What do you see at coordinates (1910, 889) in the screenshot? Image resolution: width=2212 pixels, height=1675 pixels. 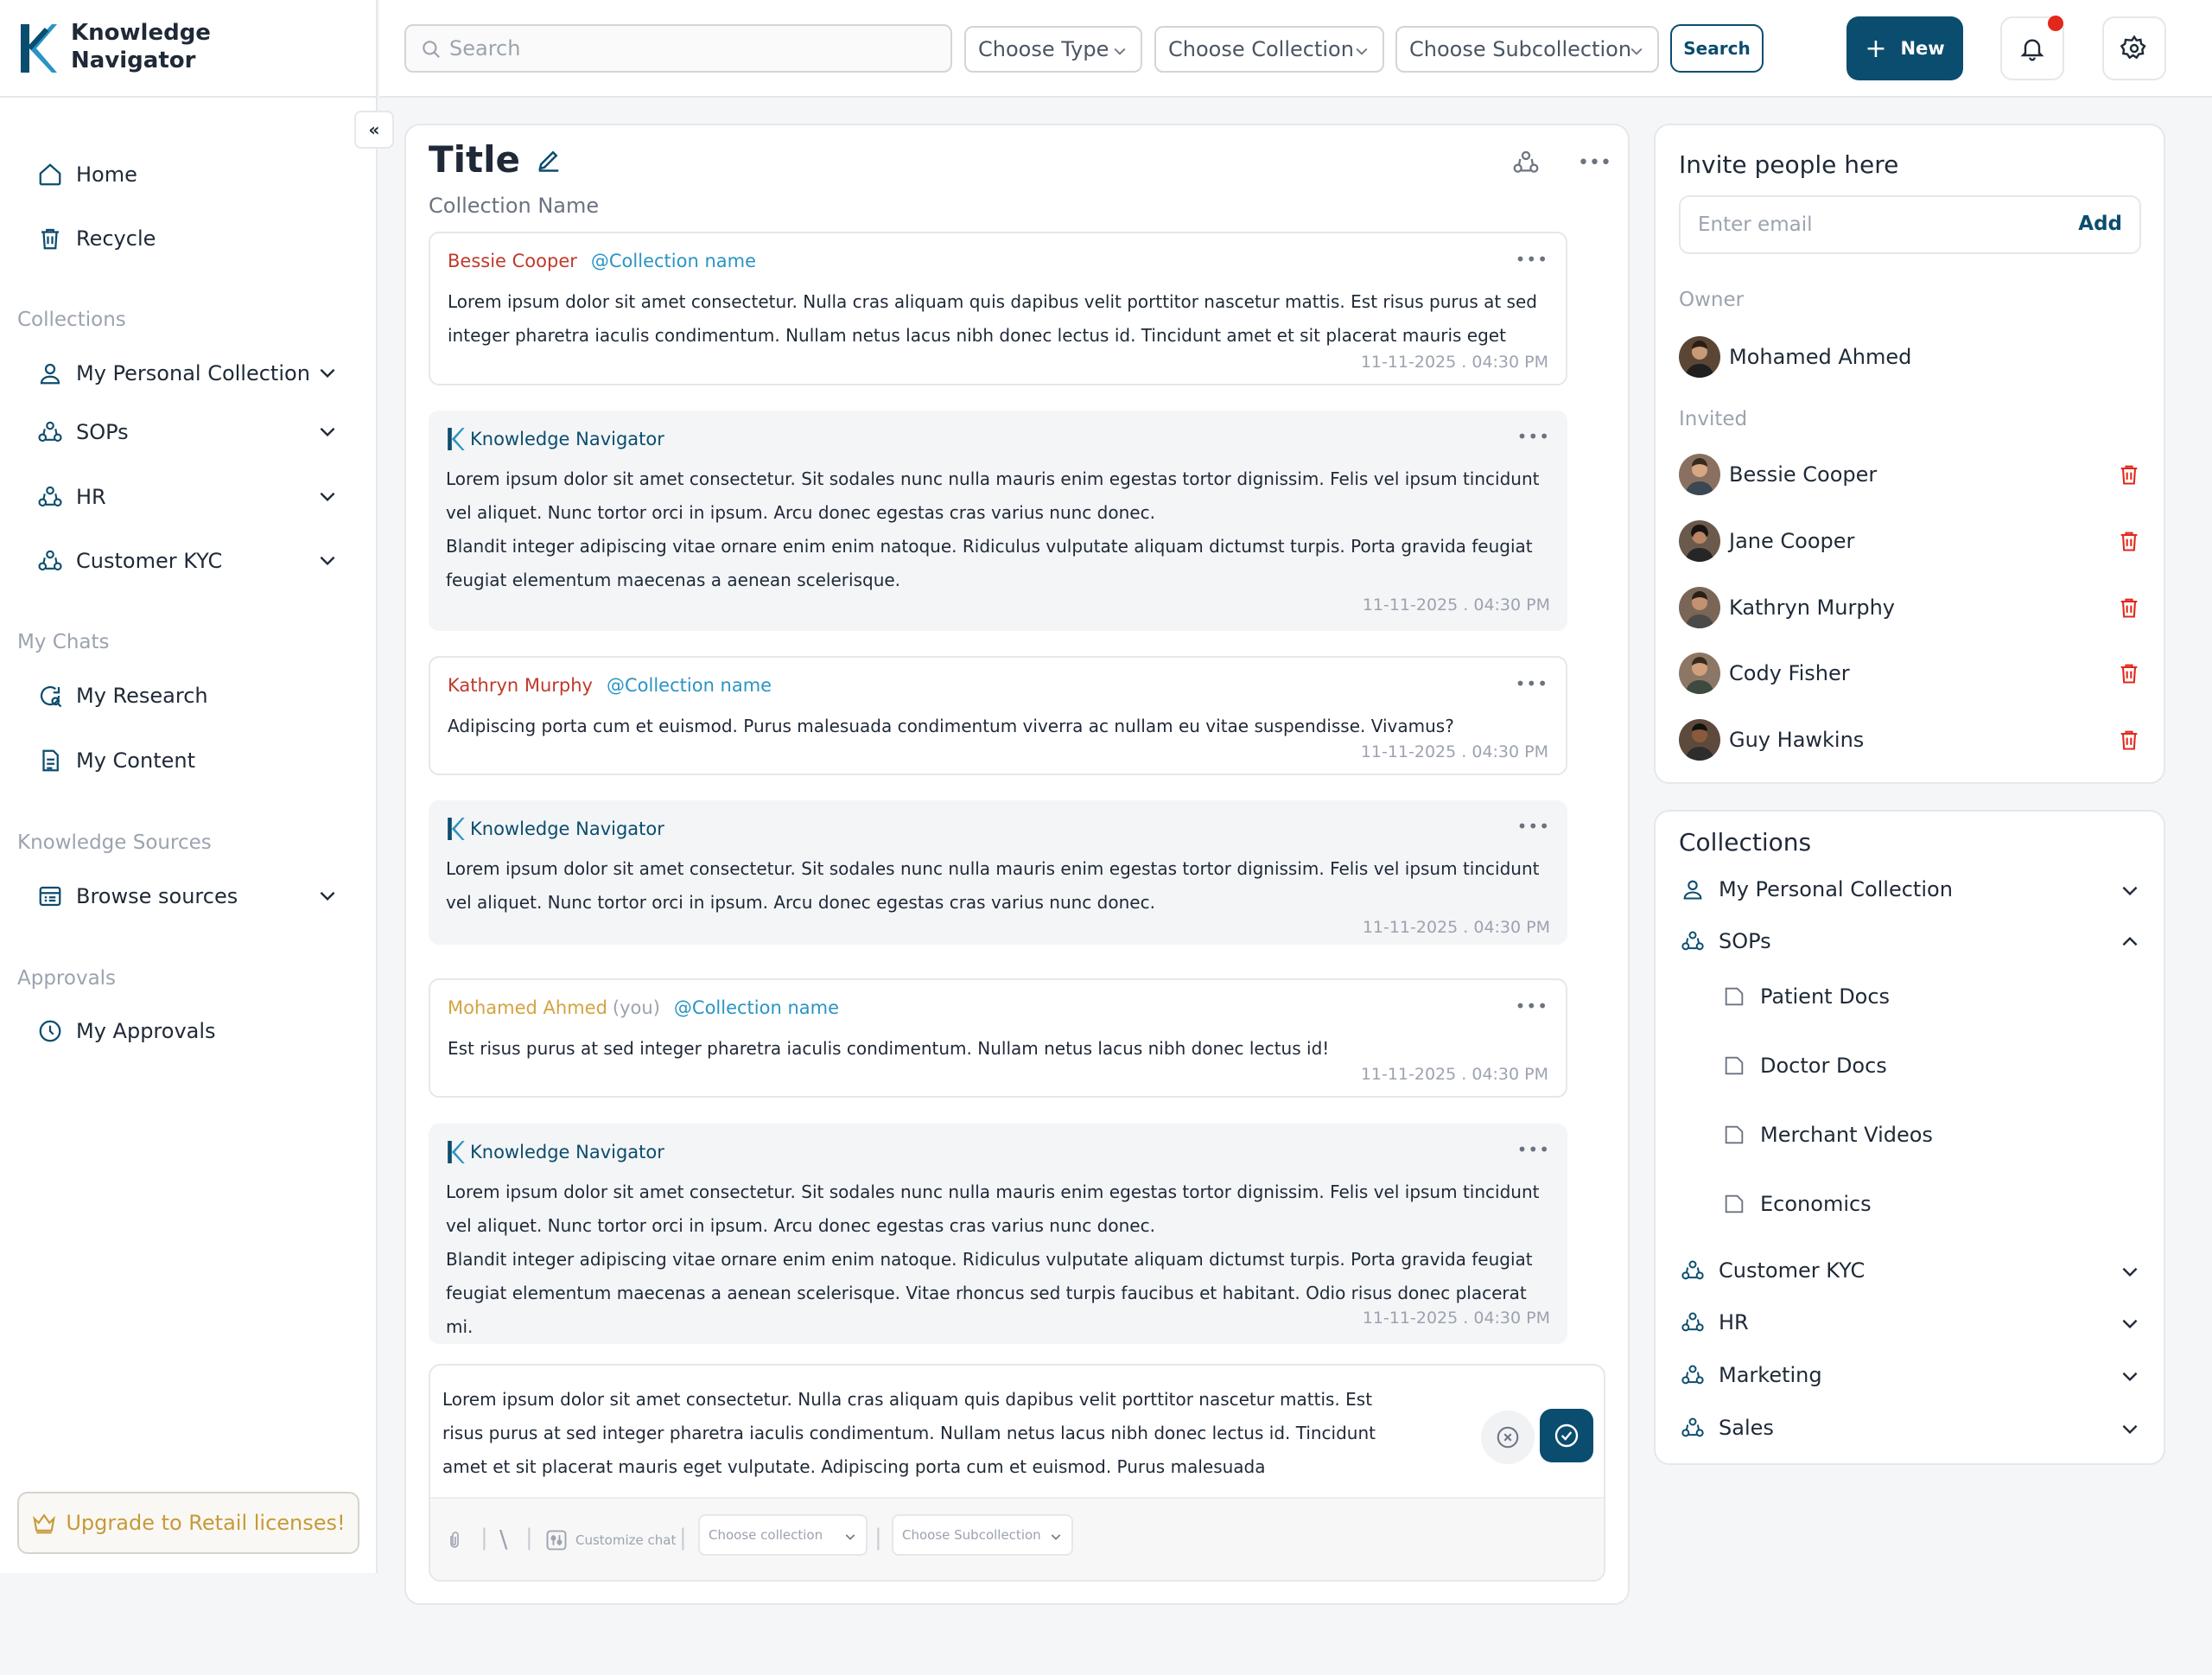 I see `collection-item-my-personal-collection: My Personal Collection` at bounding box center [1910, 889].